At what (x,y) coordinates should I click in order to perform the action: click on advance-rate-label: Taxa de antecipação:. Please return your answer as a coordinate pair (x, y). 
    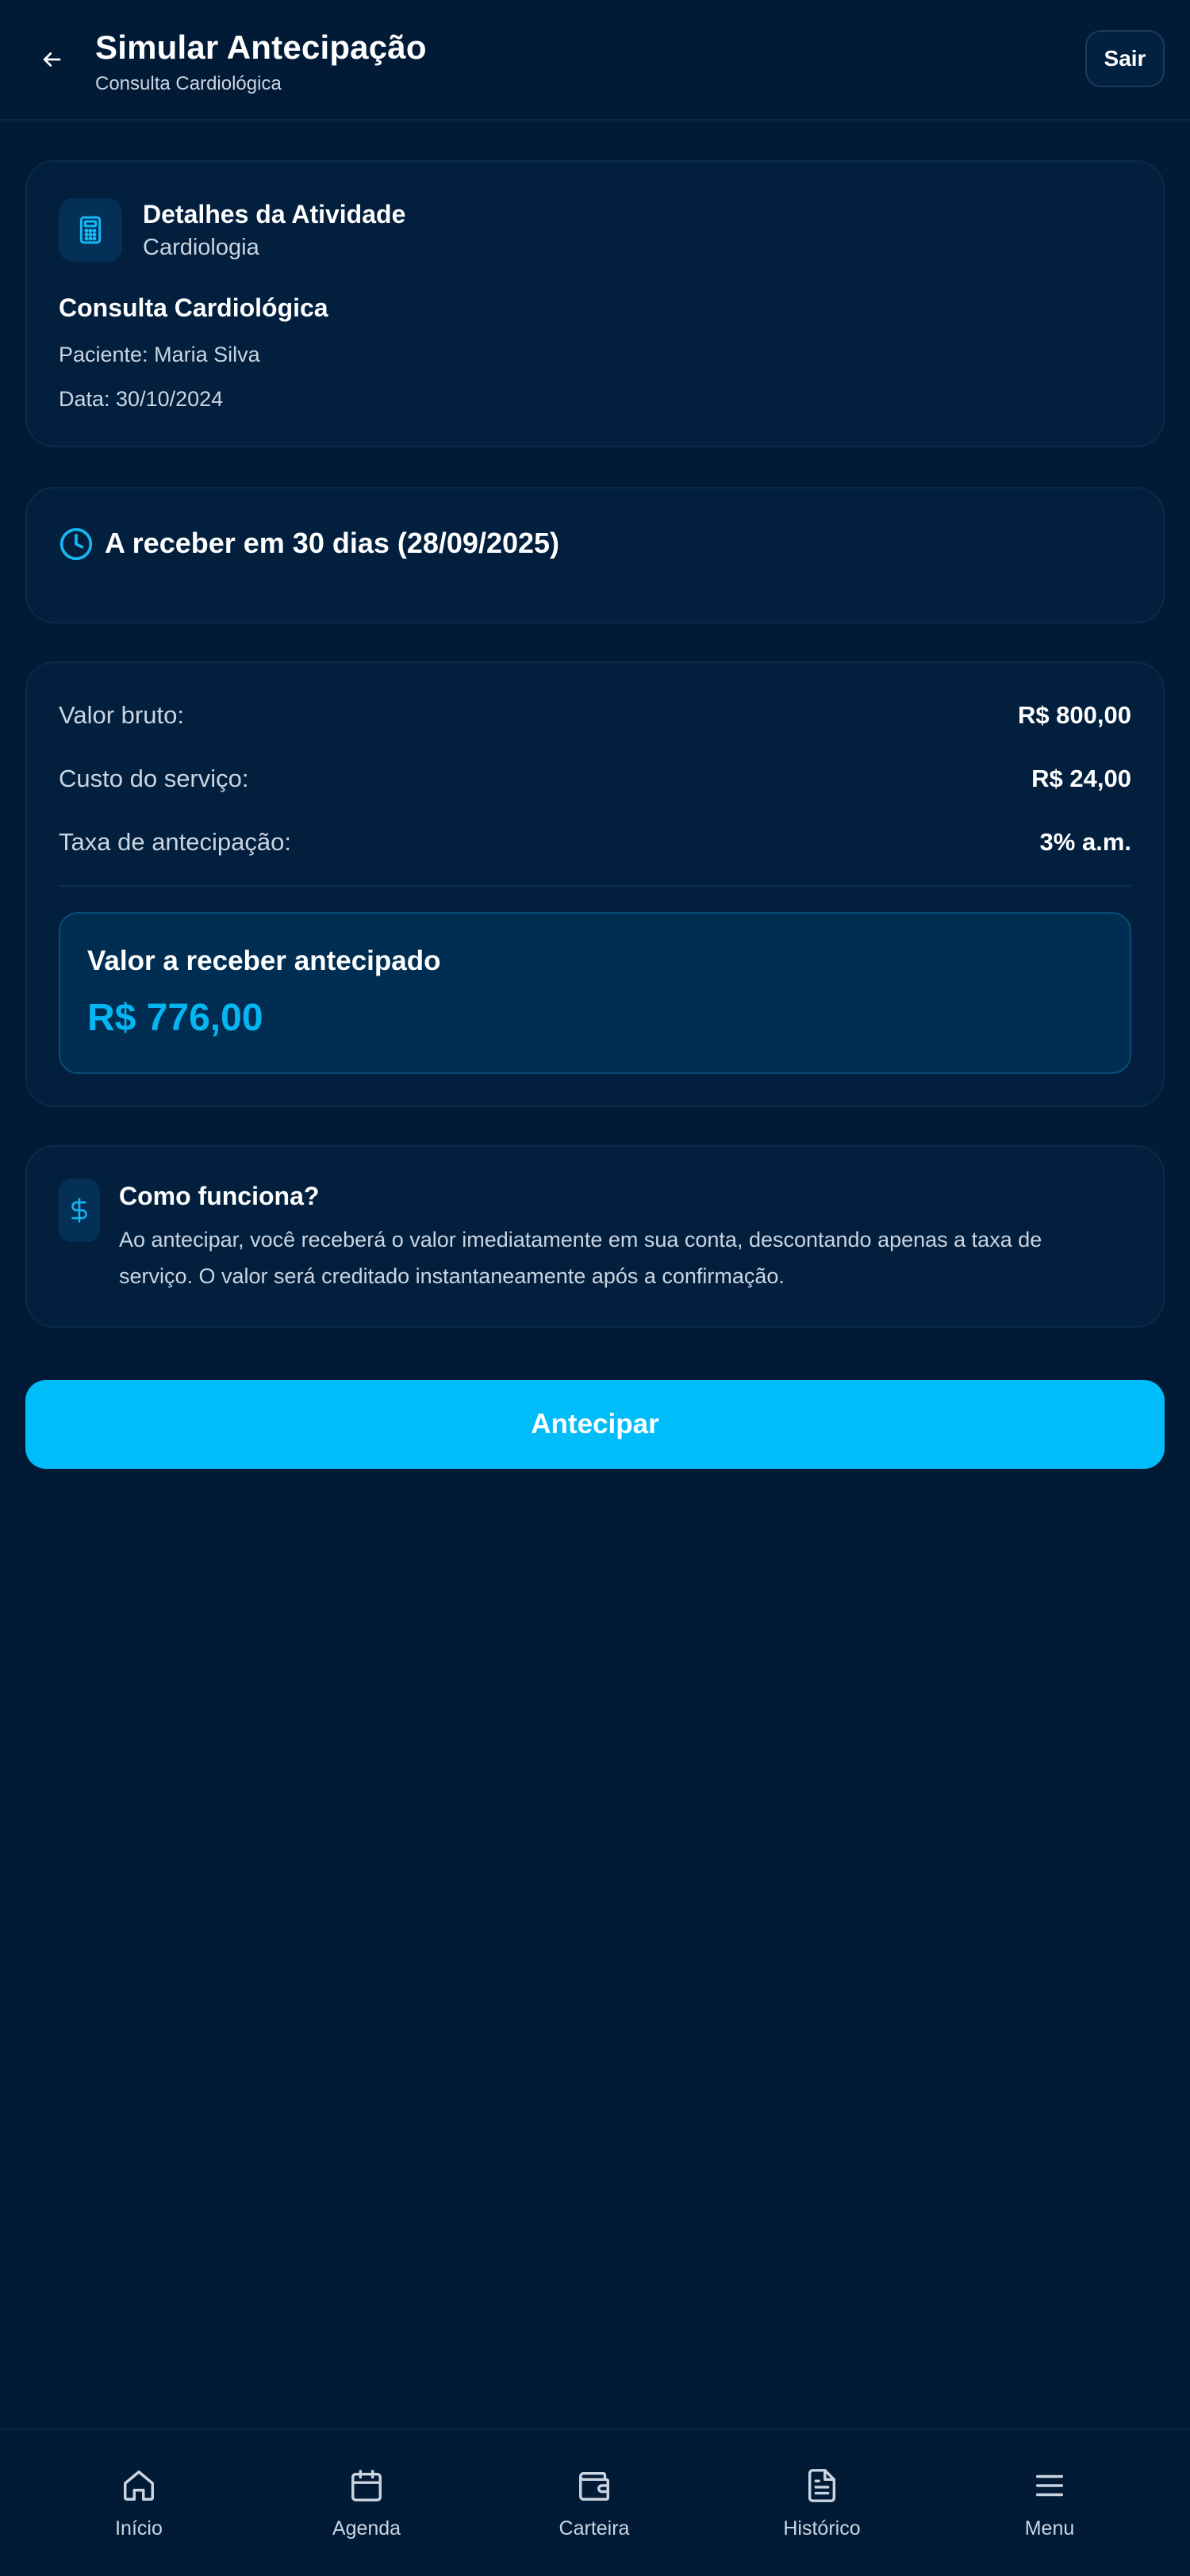
    Looking at the image, I should click on (175, 842).